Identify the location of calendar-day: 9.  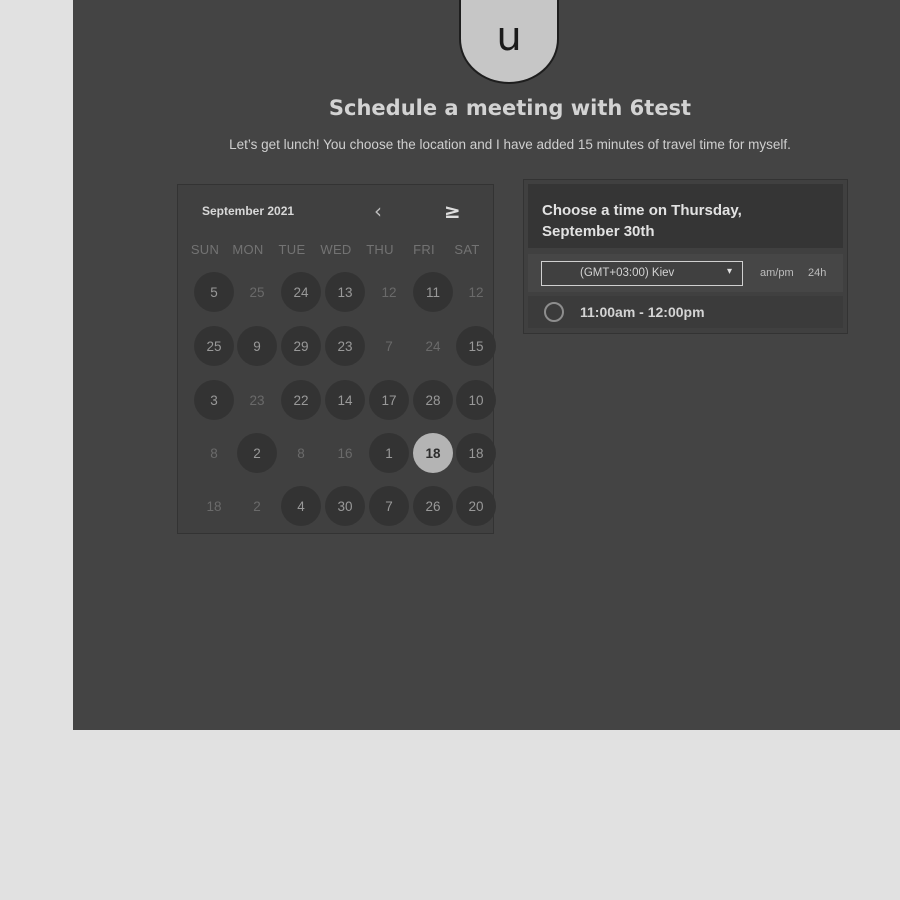
(257, 346).